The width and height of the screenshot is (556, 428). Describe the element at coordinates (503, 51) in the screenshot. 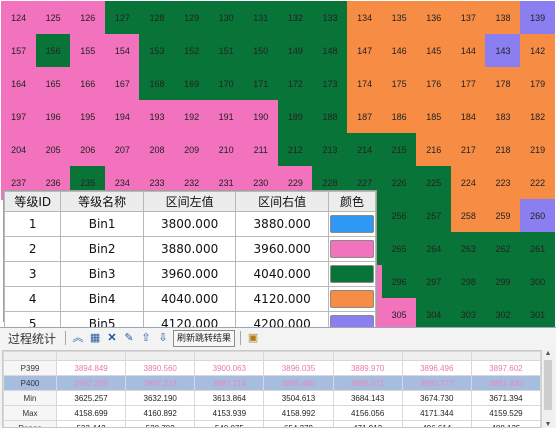

I see `die-cell: 143` at that location.